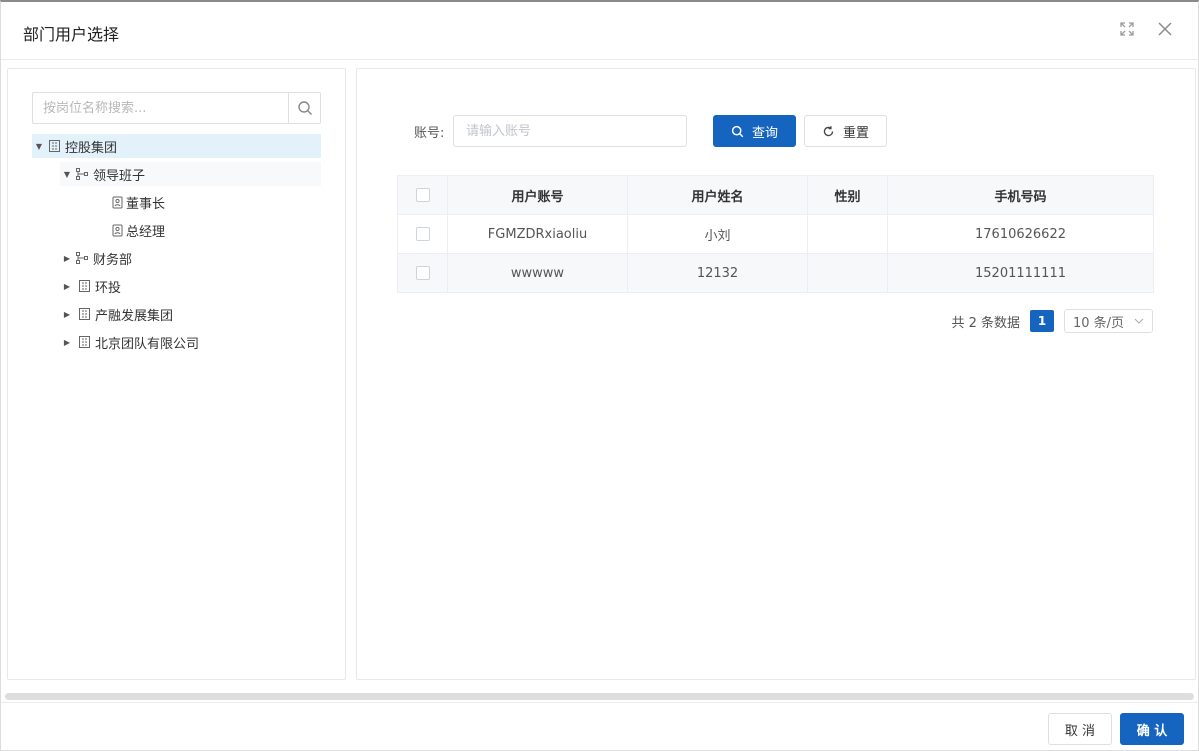 The image size is (1199, 751). What do you see at coordinates (1020, 195) in the screenshot?
I see `column-header: 手机号码` at bounding box center [1020, 195].